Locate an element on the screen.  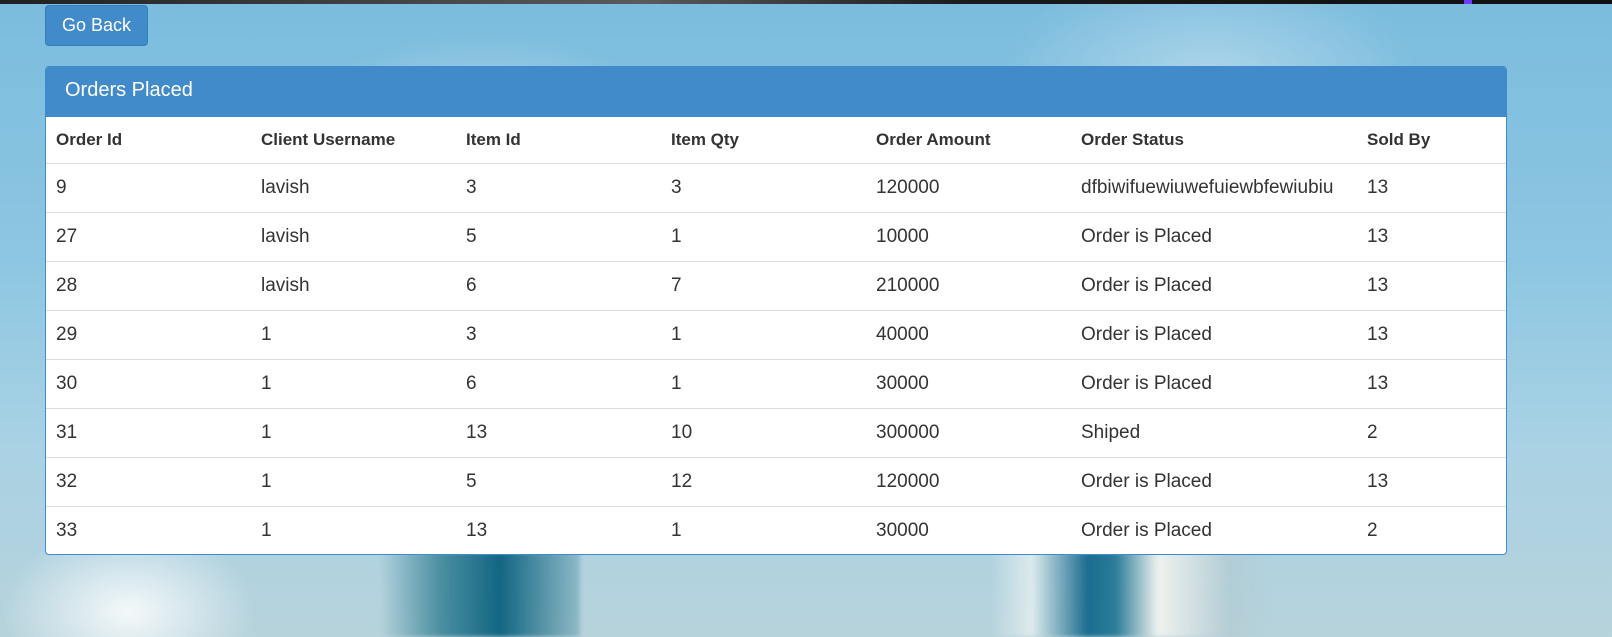
cell-order-id: 28 is located at coordinates (148, 286).